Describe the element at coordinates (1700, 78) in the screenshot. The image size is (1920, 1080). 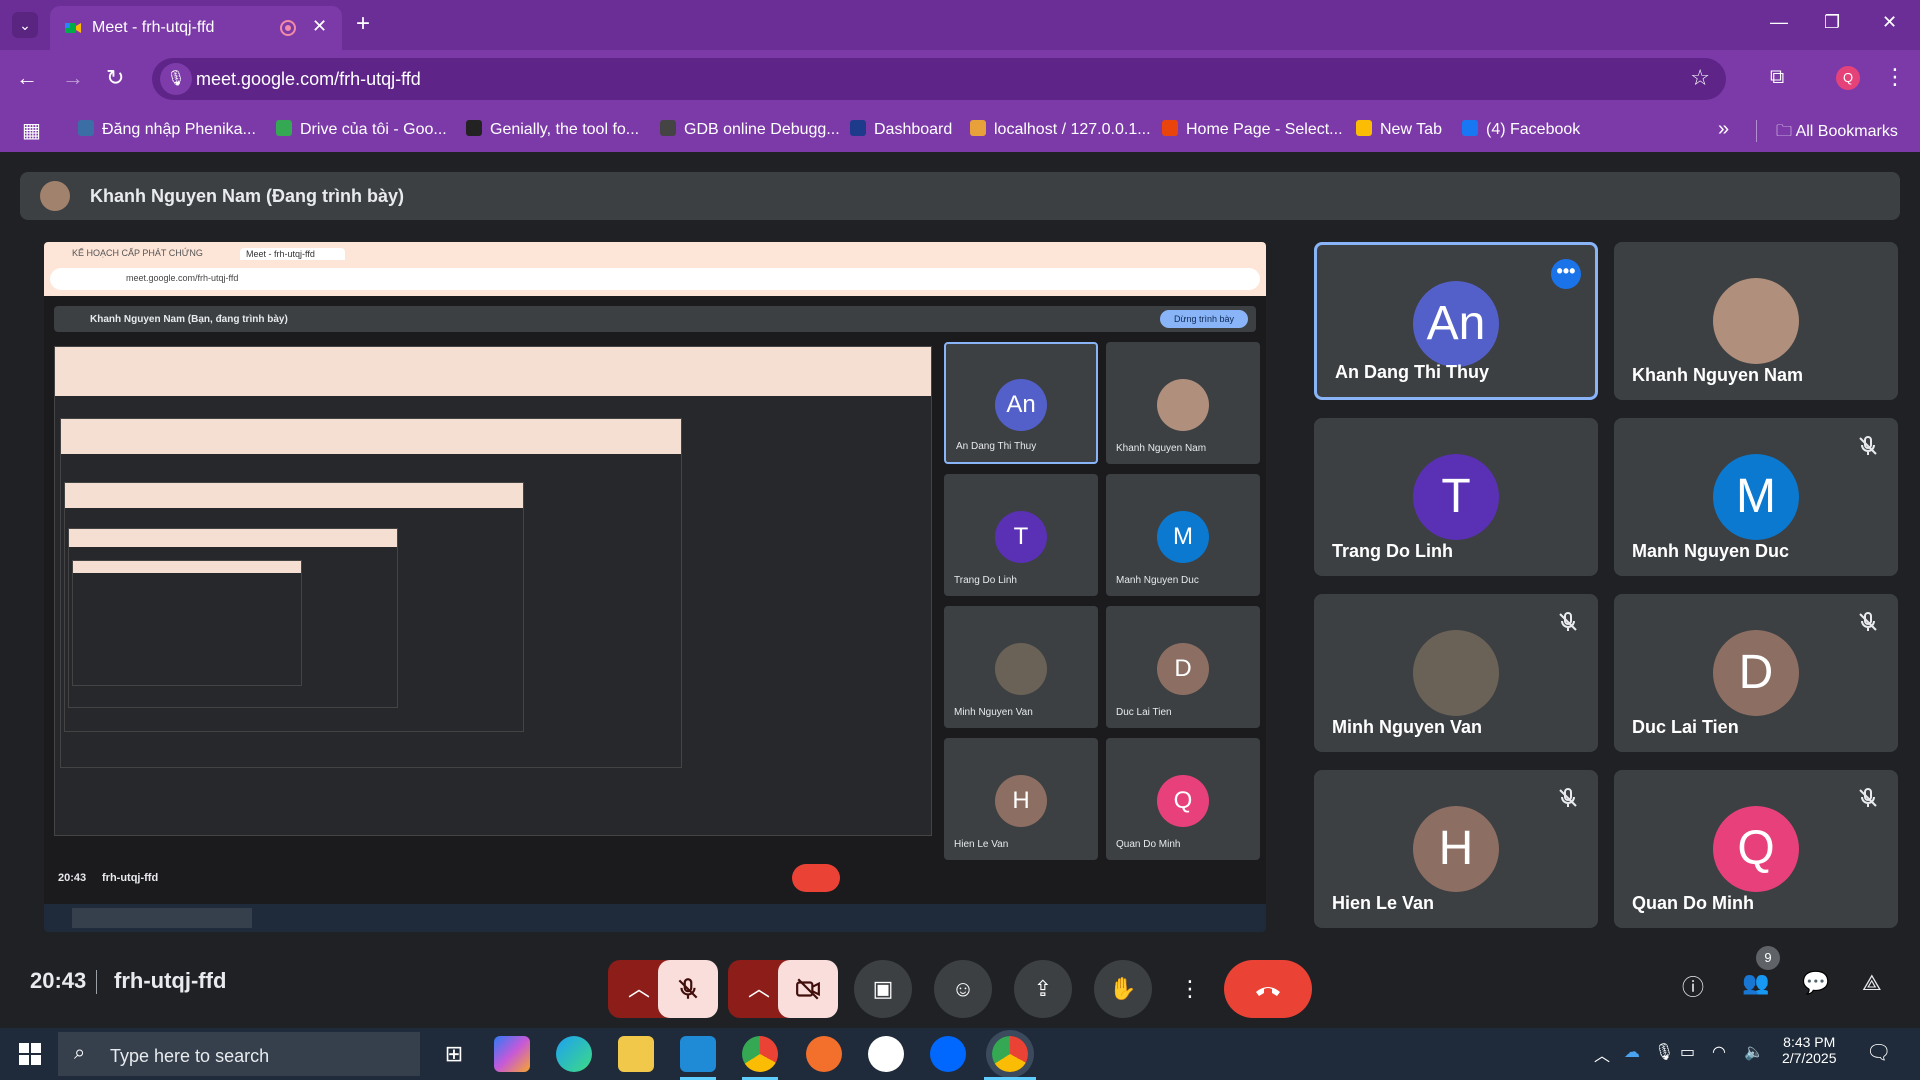
I see `bookmark-star-icon: ☆` at that location.